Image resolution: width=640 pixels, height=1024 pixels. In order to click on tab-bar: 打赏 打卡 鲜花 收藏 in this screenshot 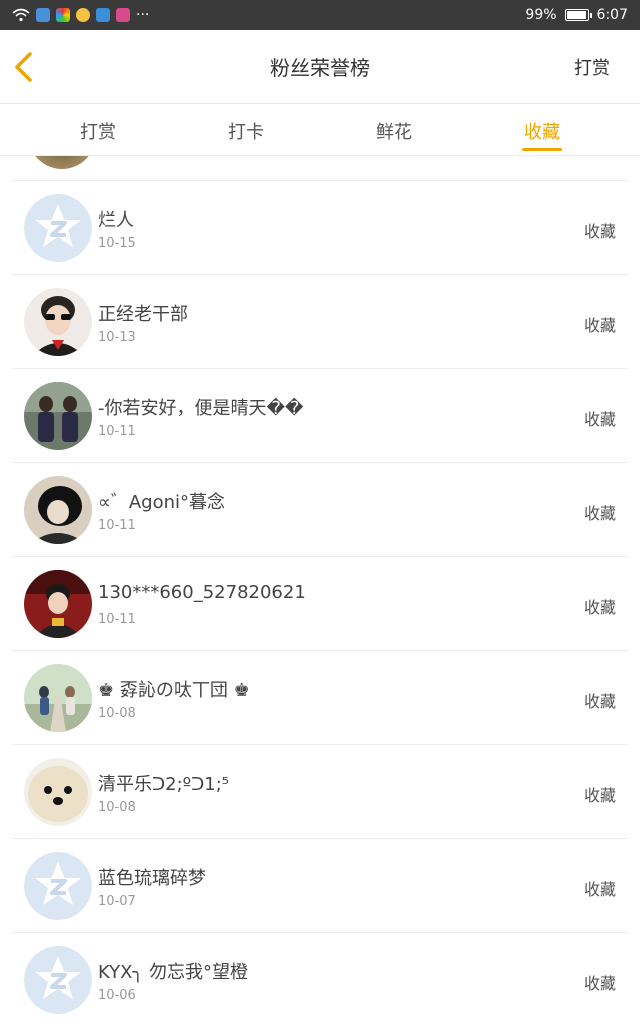, I will do `click(320, 130)`.